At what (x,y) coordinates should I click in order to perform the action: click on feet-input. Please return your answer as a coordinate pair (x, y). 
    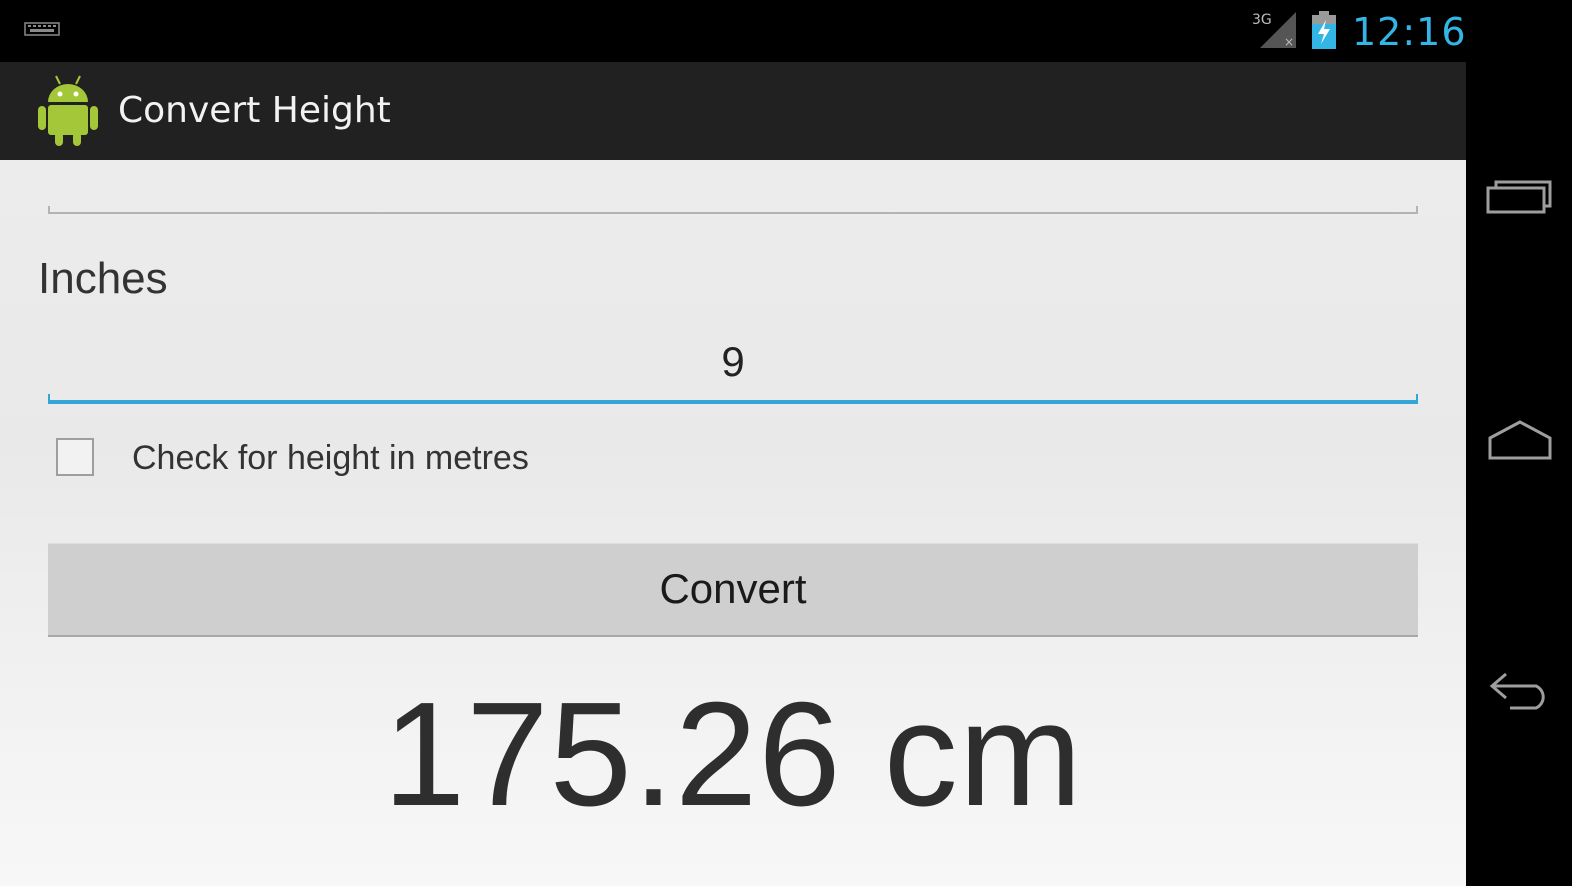
    Looking at the image, I should click on (733, 202).